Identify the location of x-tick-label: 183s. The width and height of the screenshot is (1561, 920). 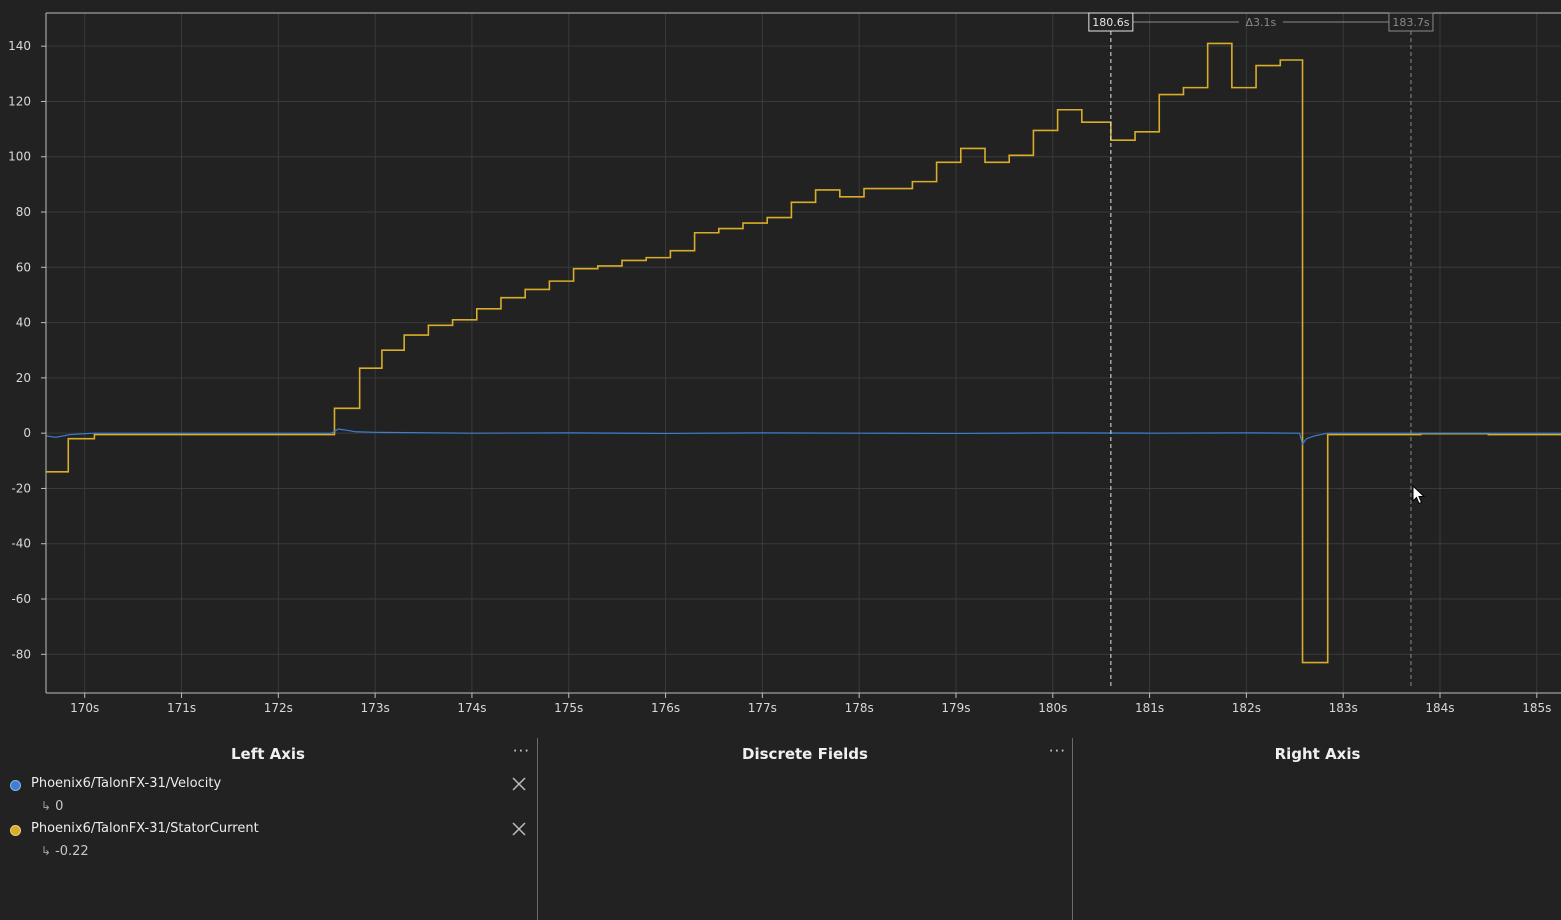
(1343, 708).